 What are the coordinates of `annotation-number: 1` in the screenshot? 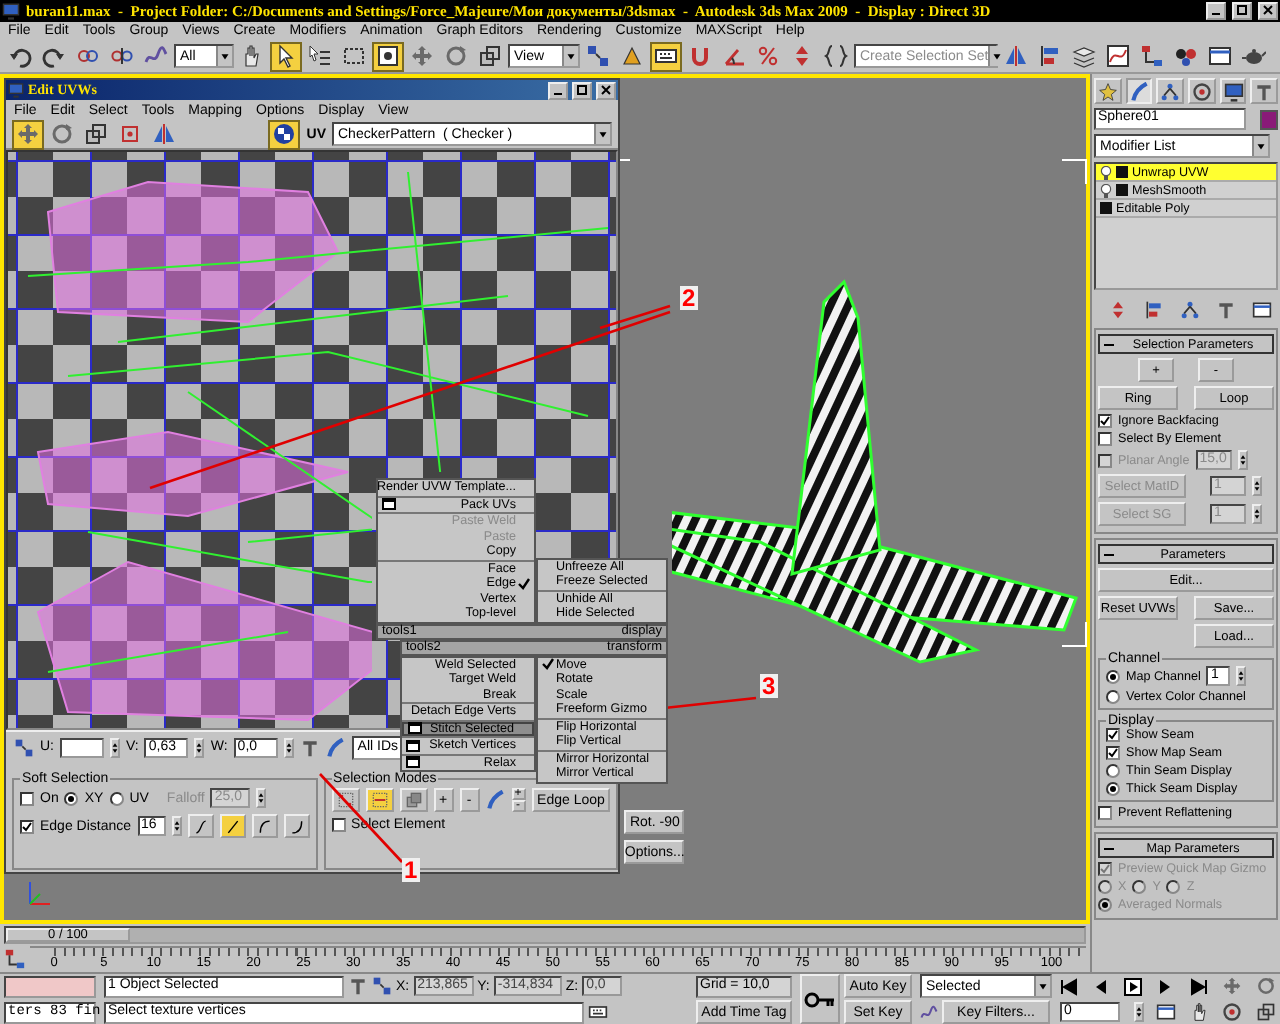 It's located at (411, 870).